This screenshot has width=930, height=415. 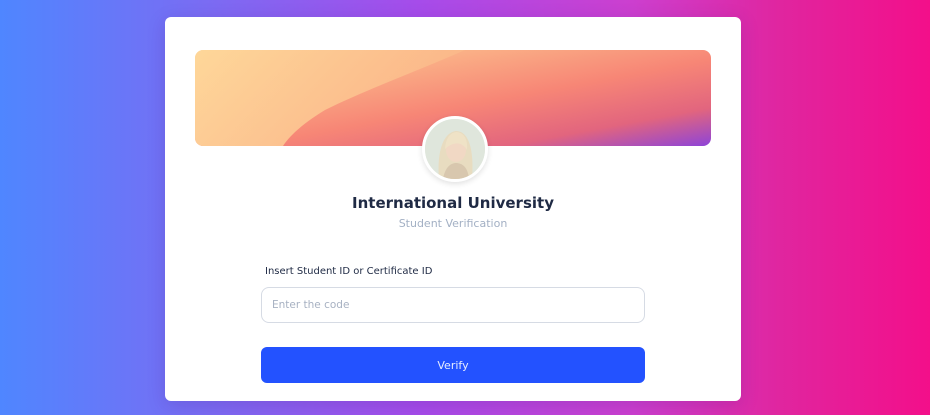 I want to click on page-subtitle: Student Verification, so click(x=453, y=223).